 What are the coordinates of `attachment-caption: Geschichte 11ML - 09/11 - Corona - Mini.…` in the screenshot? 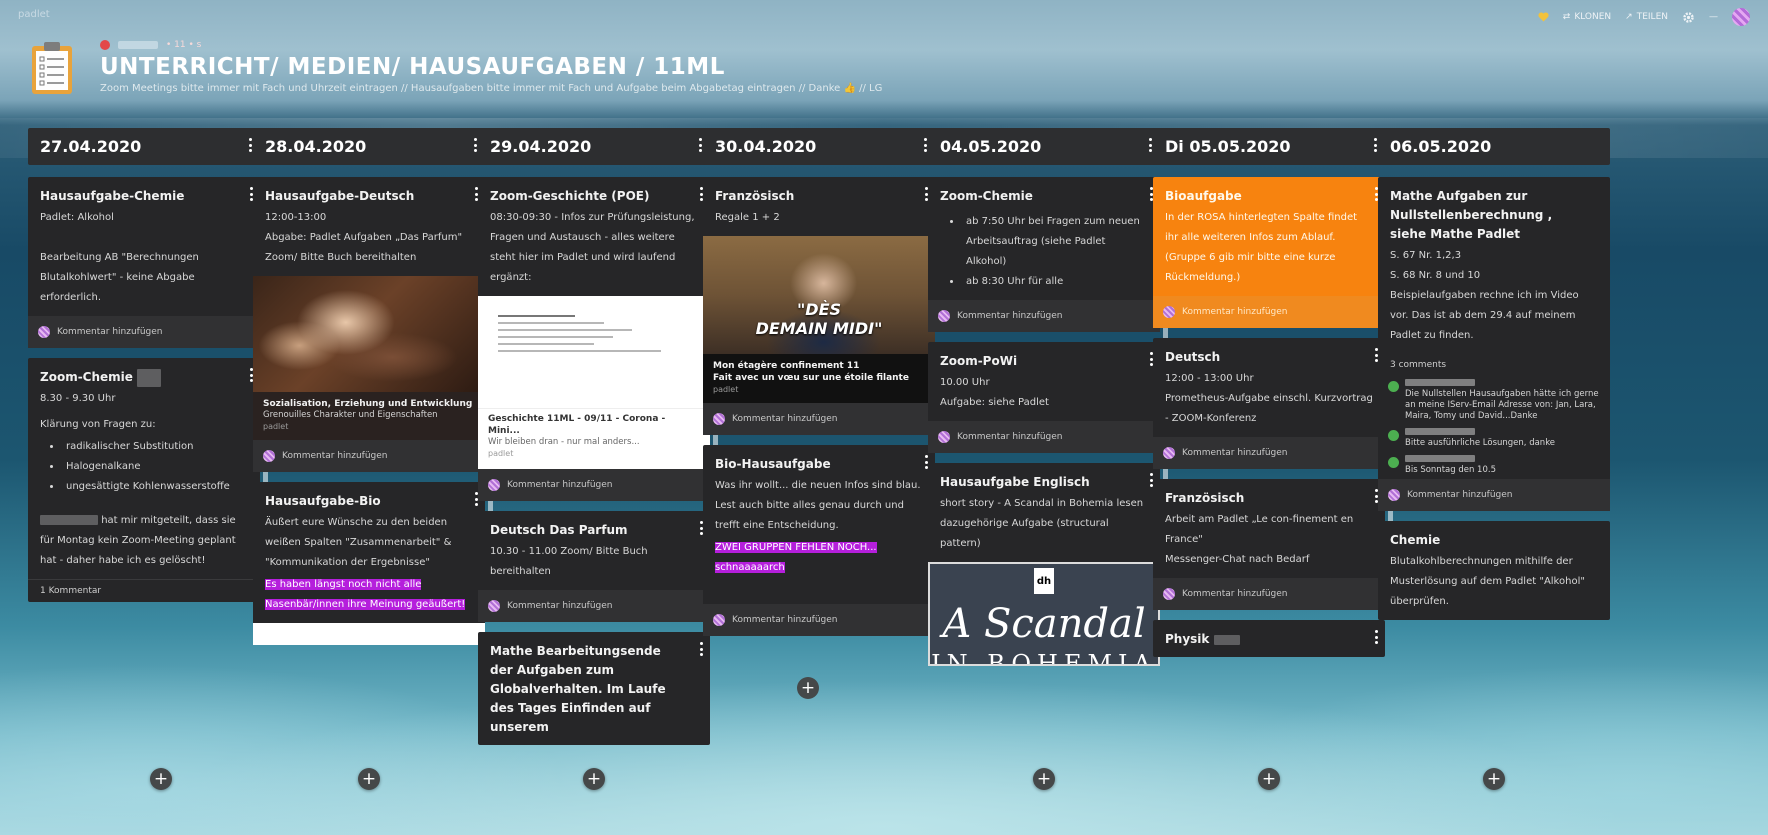 It's located at (594, 438).